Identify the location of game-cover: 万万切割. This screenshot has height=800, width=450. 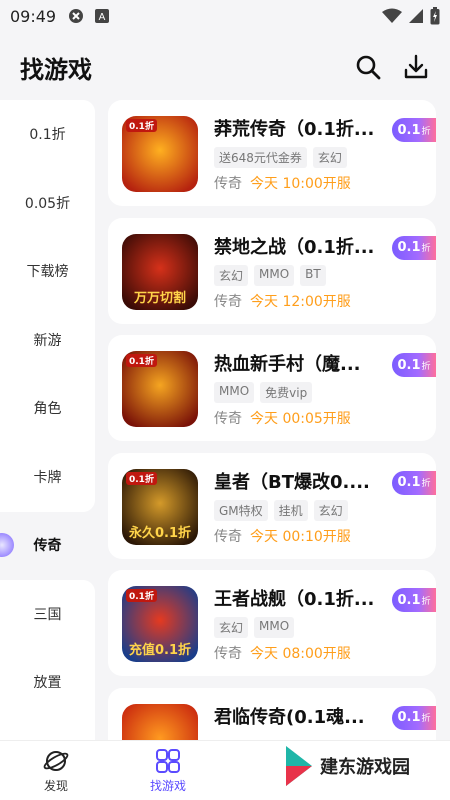
(160, 271).